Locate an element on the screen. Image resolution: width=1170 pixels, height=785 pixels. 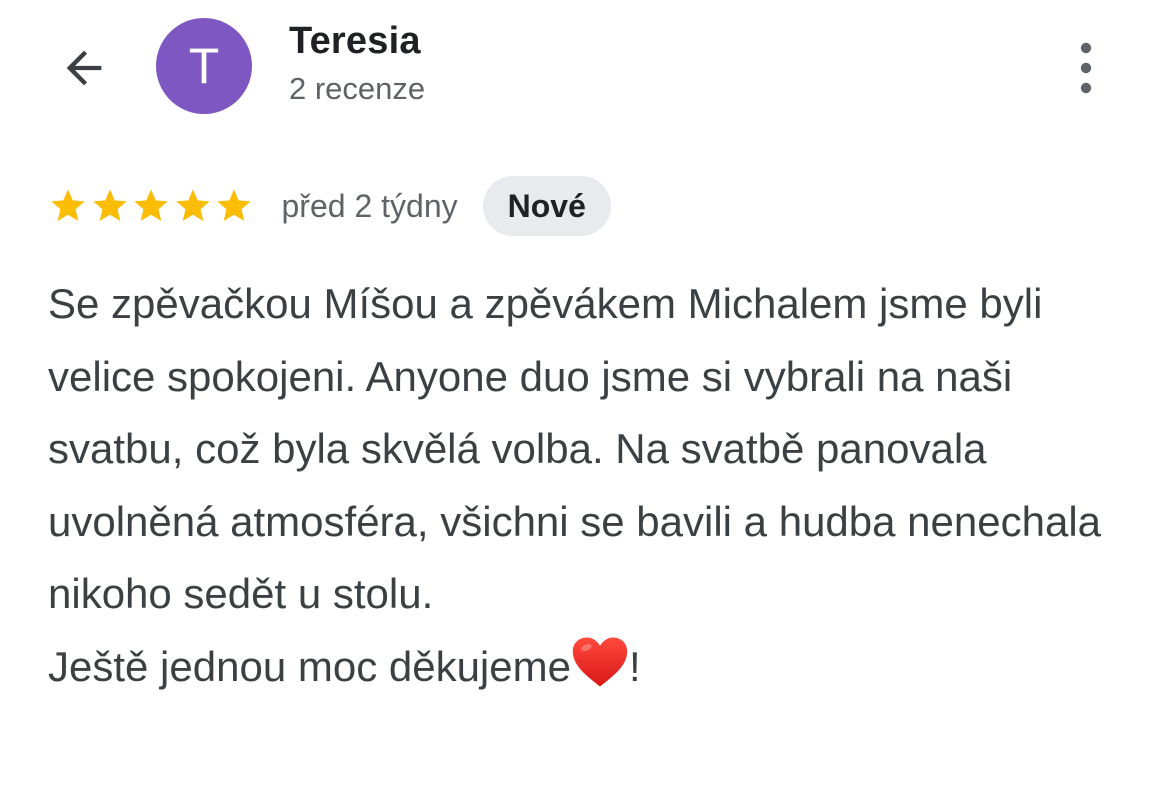
review-closing: Ještě jednou moc děkujeme is located at coordinates (309, 666).